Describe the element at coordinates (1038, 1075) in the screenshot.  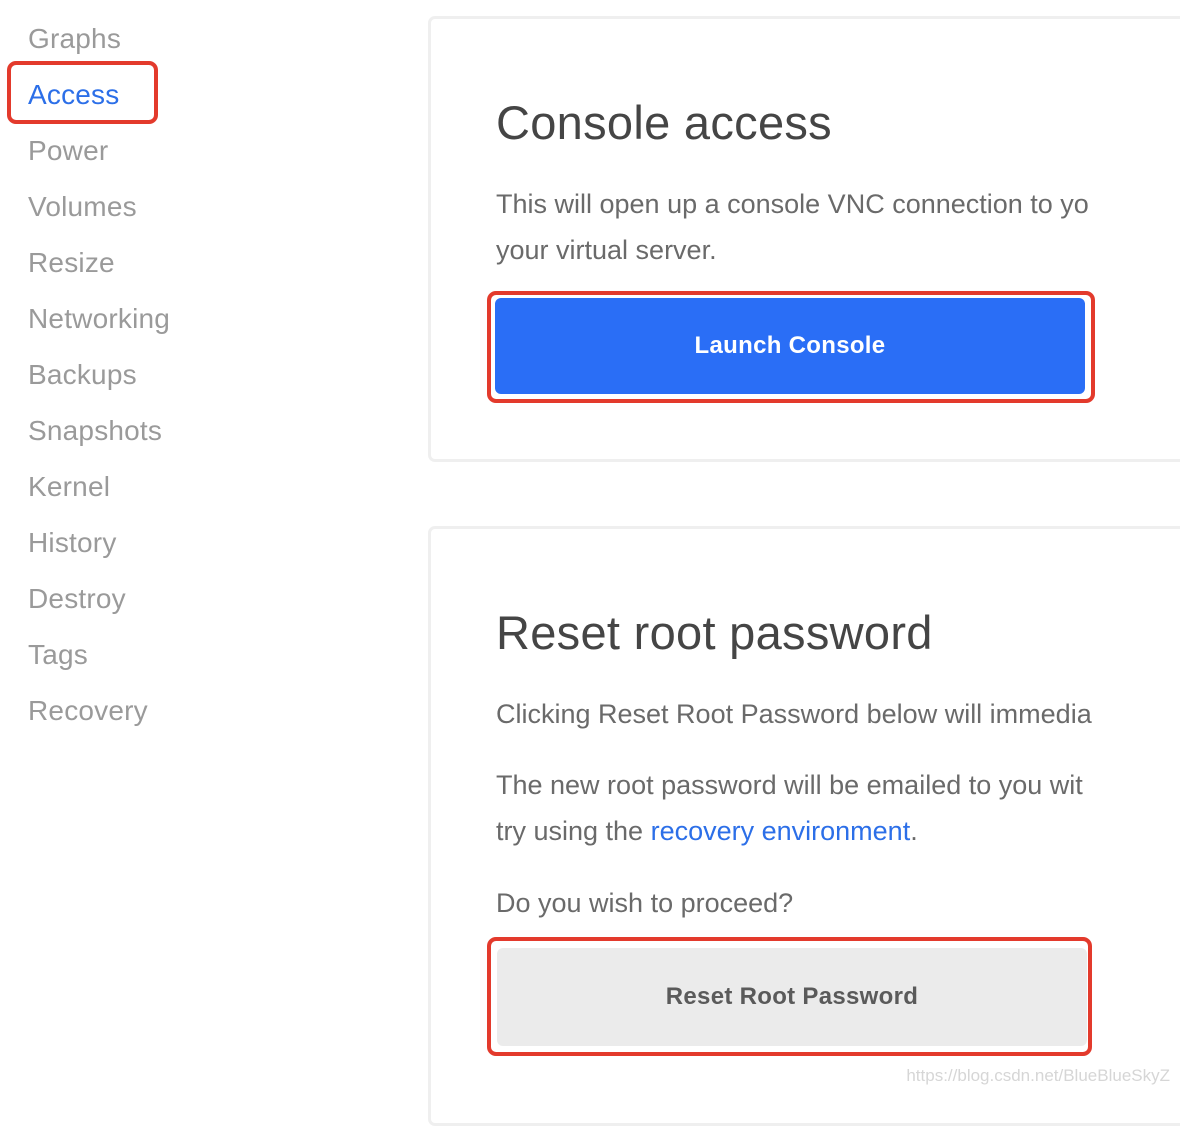
I see `watermark-text: https://blog.csdn.net/BlueBlueSkyZ` at that location.